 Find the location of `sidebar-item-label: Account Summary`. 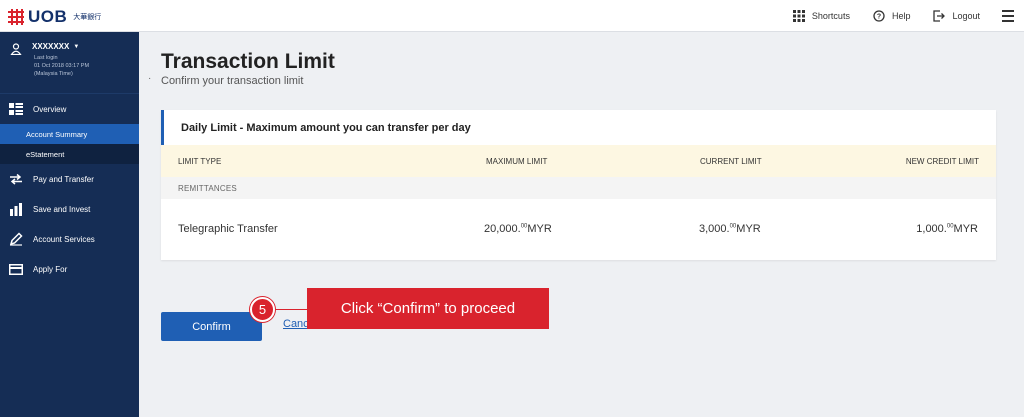

sidebar-item-label: Account Summary is located at coordinates (57, 134).